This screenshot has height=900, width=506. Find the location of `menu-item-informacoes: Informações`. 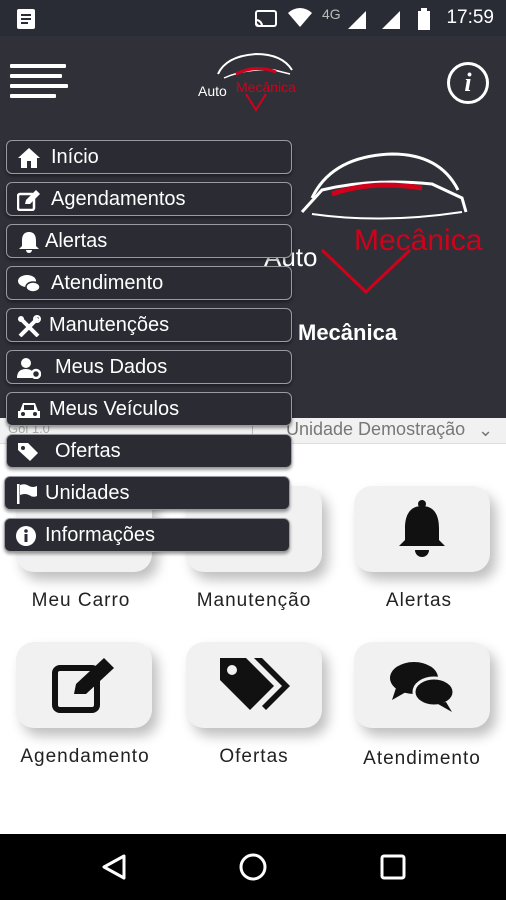

menu-item-informacoes: Informações is located at coordinates (147, 535).